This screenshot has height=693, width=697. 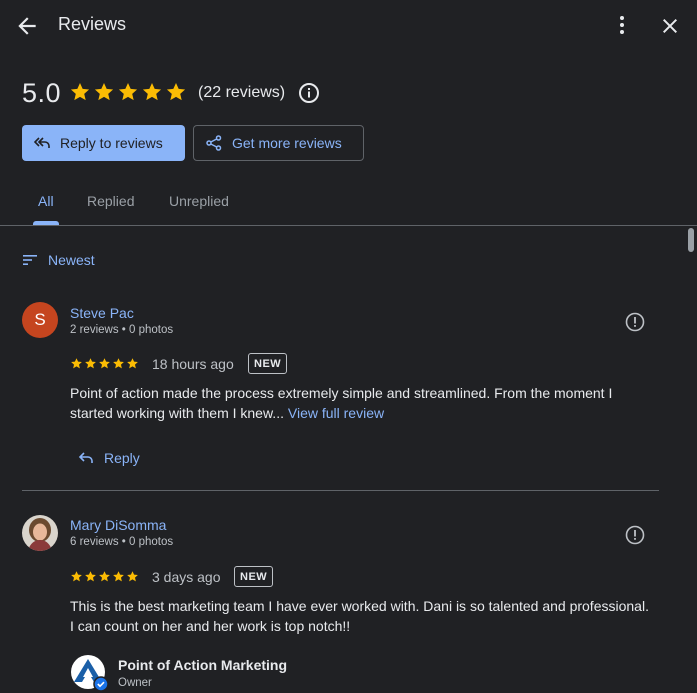 What do you see at coordinates (340, 490) in the screenshot?
I see `review-divider` at bounding box center [340, 490].